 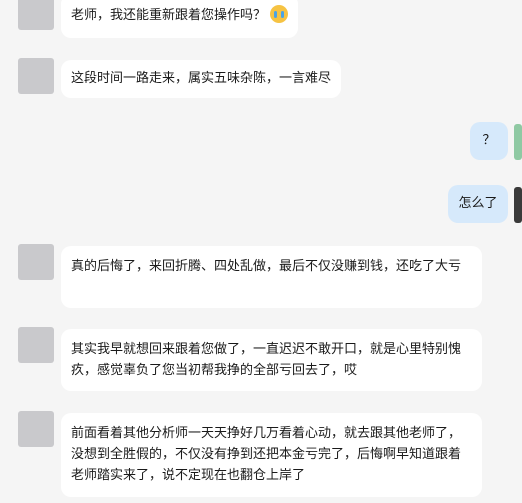 I want to click on crying-face-icon, so click(x=279, y=14).